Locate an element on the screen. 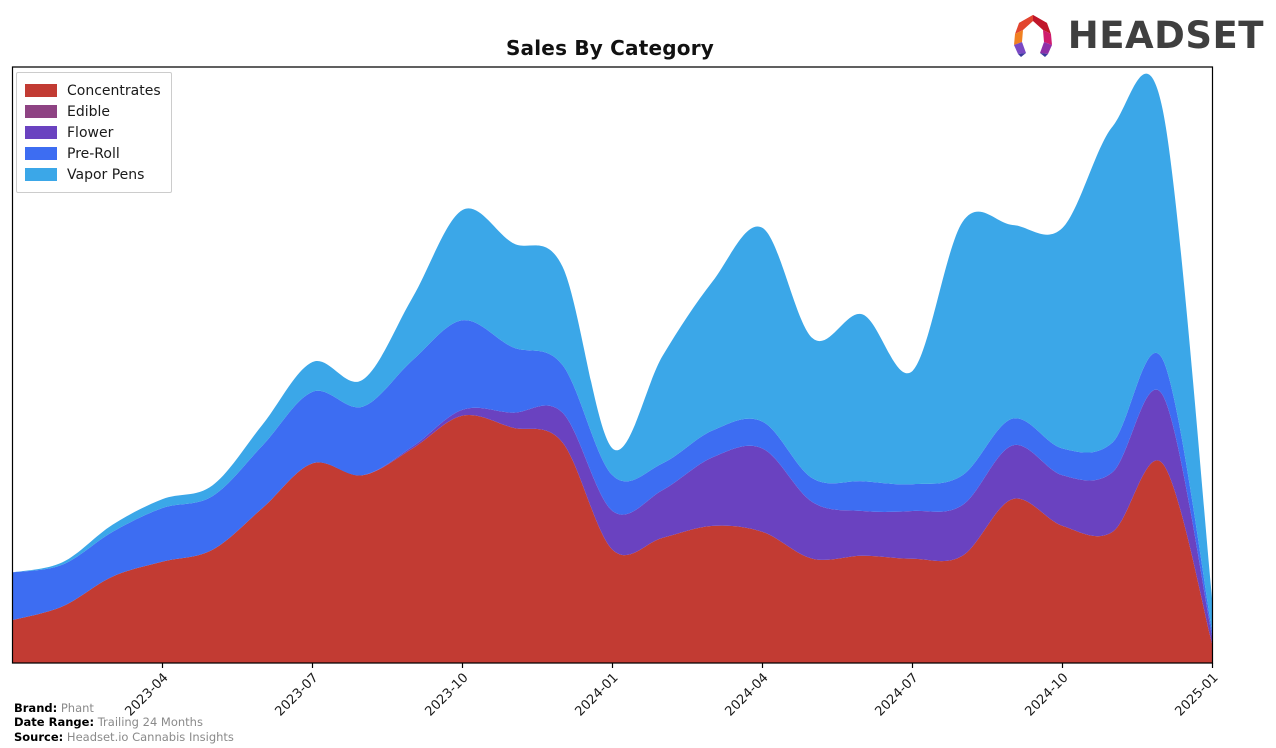 The width and height of the screenshot is (1276, 748). legend-item-label: Flower is located at coordinates (90, 132).